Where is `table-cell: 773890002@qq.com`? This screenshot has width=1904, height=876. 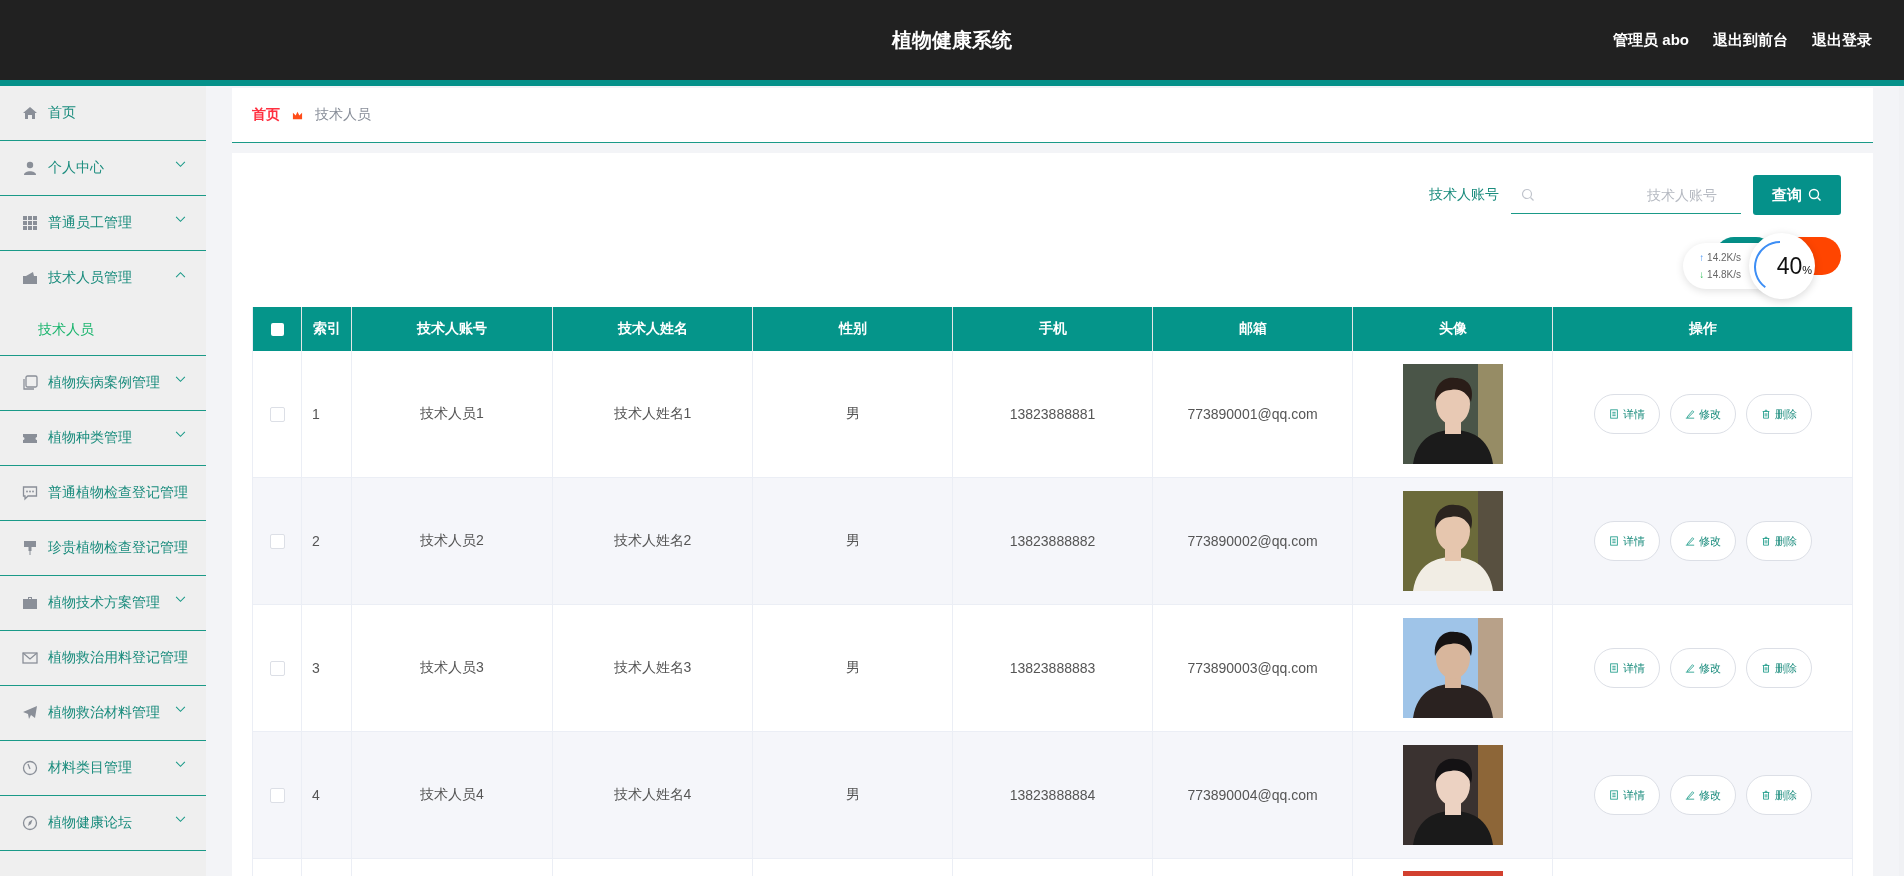 table-cell: 773890002@qq.com is located at coordinates (1252, 541).